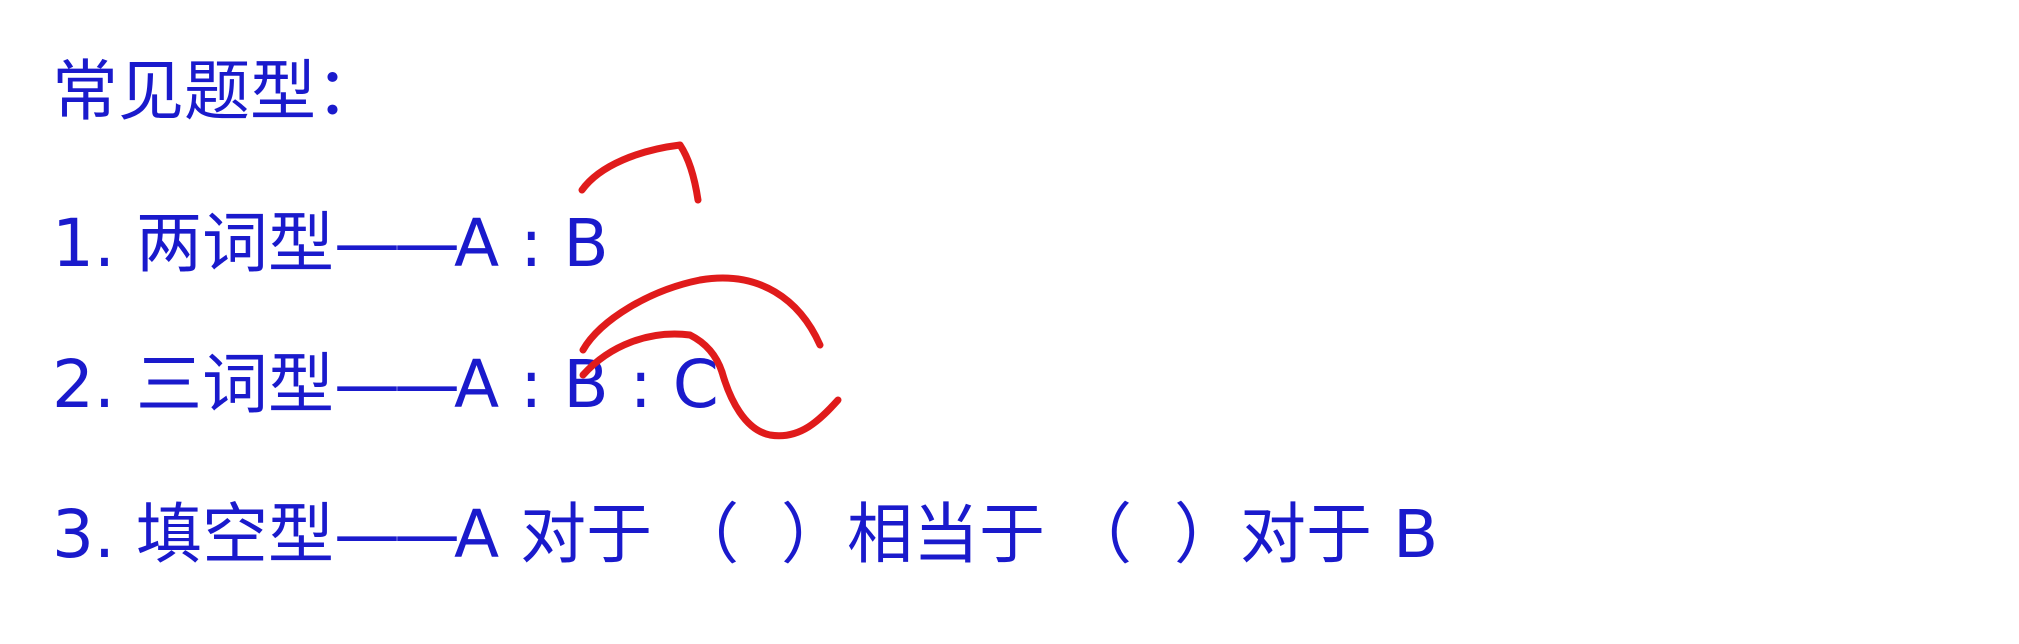  I want to click on ink-arc-a-to-b, so click(640, 172).